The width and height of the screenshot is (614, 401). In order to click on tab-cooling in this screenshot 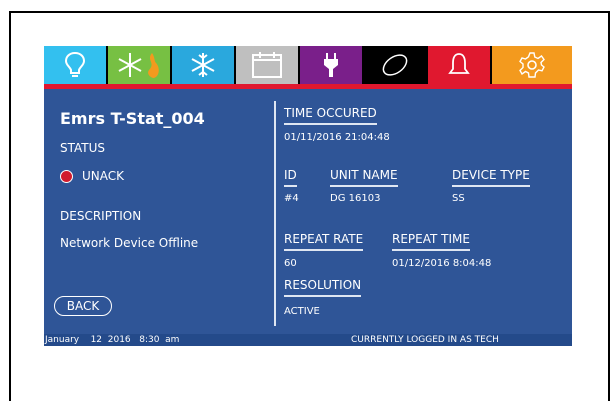, I will do `click(204, 65)`.